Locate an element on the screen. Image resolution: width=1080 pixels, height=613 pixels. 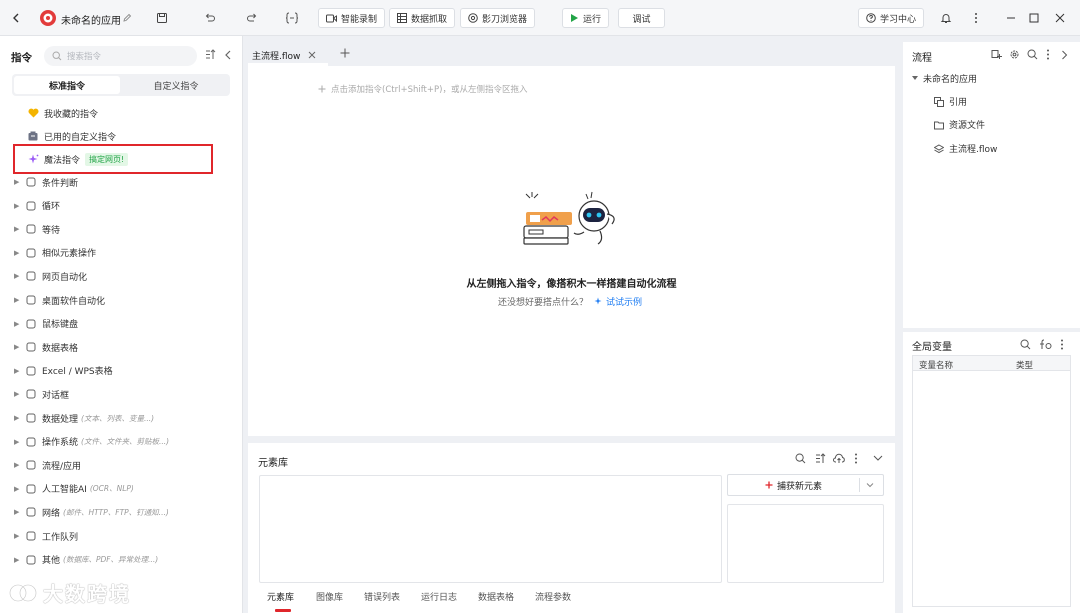
data-capture-button: 数据抓取 is located at coordinates (422, 18).